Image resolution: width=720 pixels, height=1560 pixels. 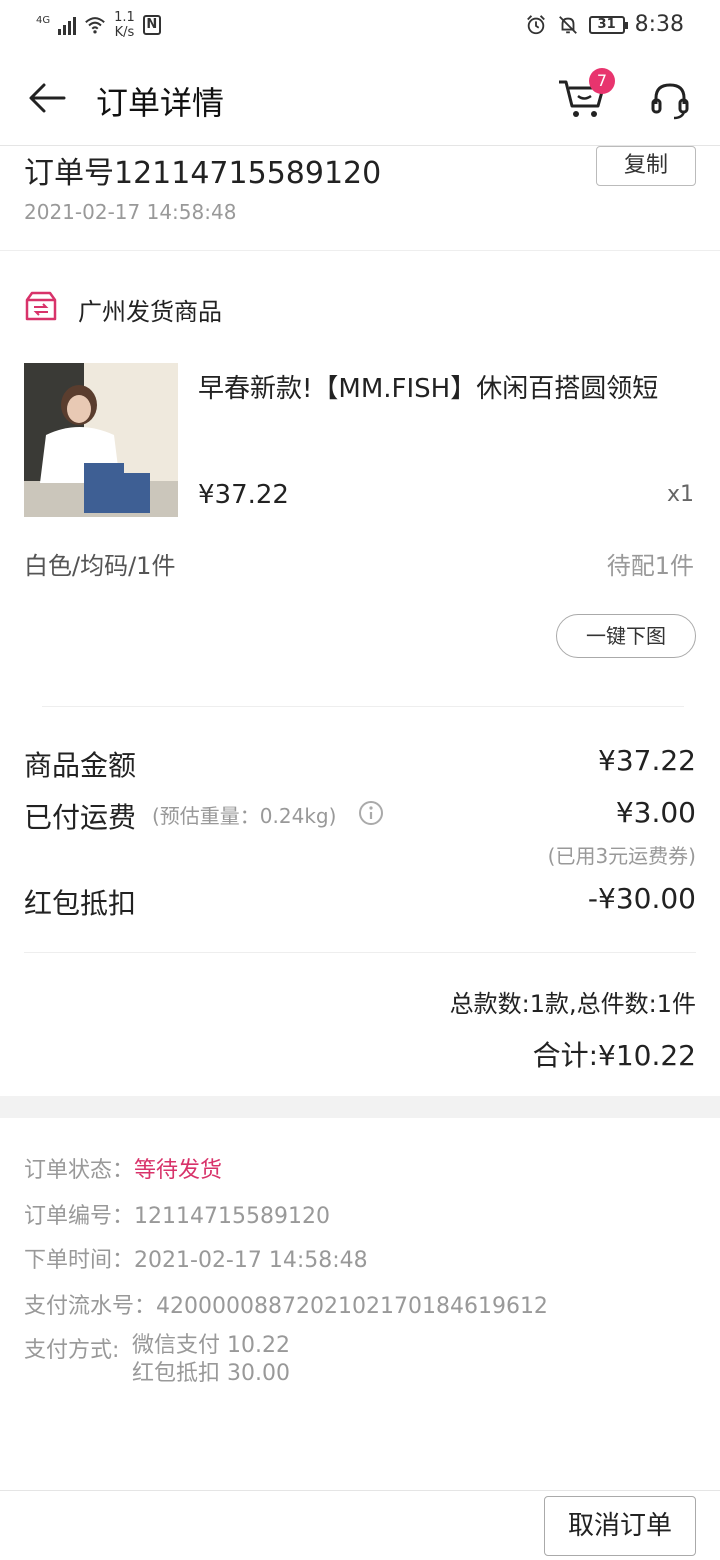 What do you see at coordinates (124, 17) in the screenshot?
I see `speed-value: 1.1` at bounding box center [124, 17].